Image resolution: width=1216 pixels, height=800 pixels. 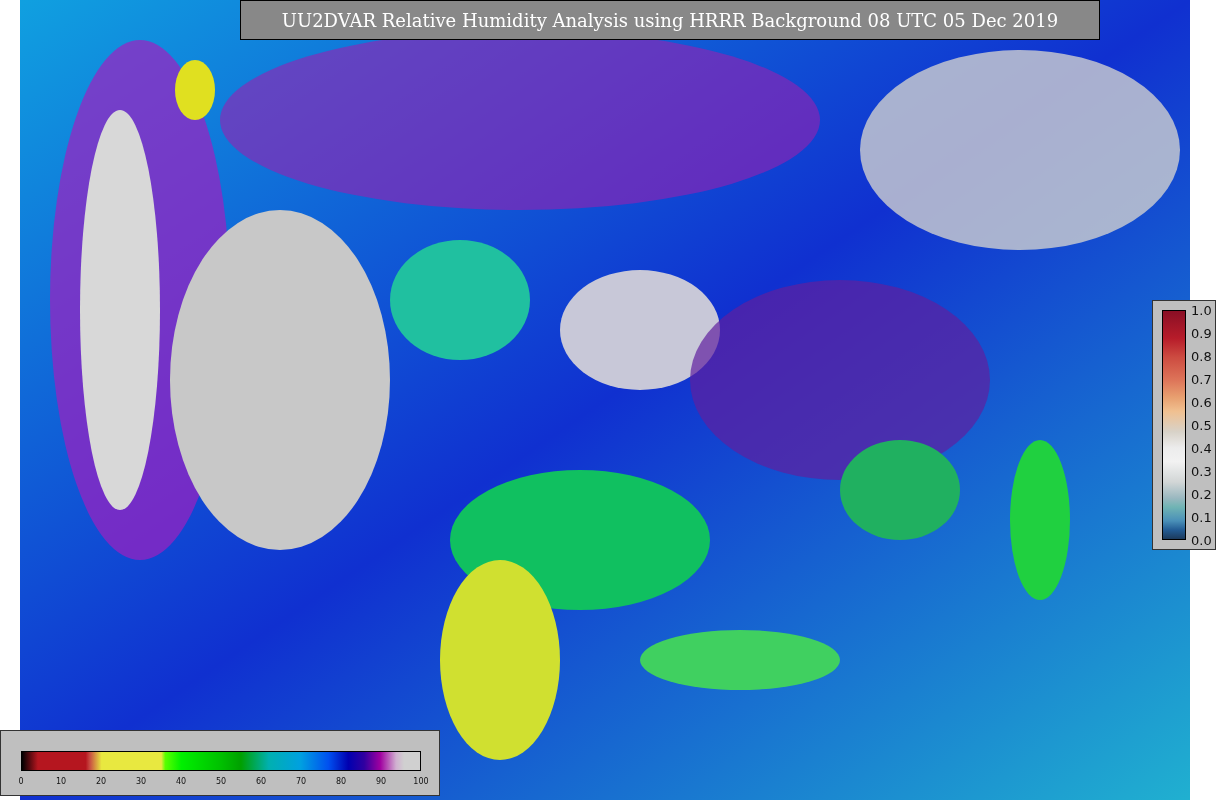 What do you see at coordinates (1201, 310) in the screenshot?
I see `colorbar-tick-label: 1.0` at bounding box center [1201, 310].